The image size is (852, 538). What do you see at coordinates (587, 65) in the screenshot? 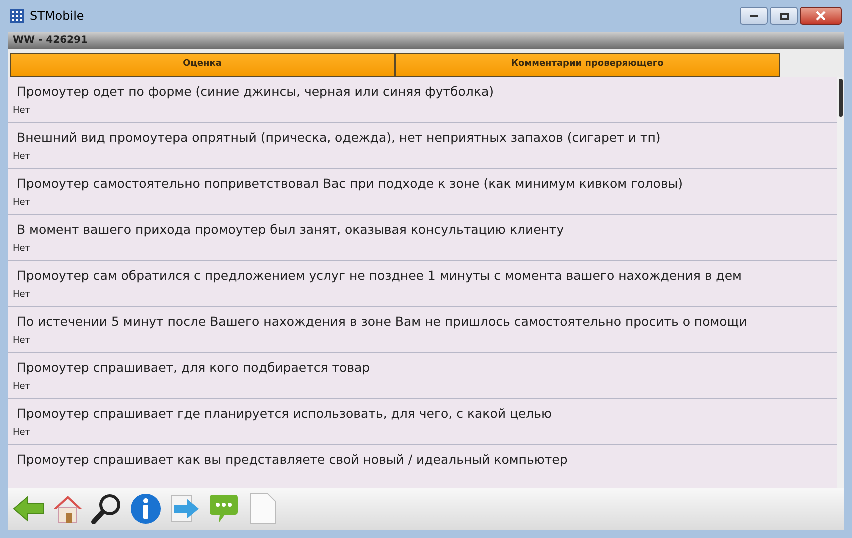
I see `column-header: Комментарии проверяющего` at bounding box center [587, 65].